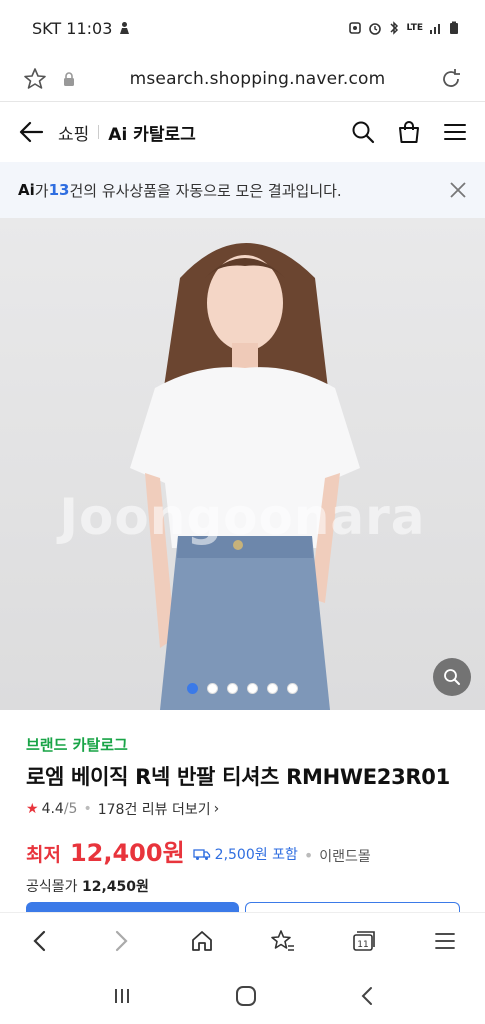 This screenshot has width=485, height=1024. What do you see at coordinates (362, 945) in the screenshot?
I see `svg-text: 11` at bounding box center [362, 945].